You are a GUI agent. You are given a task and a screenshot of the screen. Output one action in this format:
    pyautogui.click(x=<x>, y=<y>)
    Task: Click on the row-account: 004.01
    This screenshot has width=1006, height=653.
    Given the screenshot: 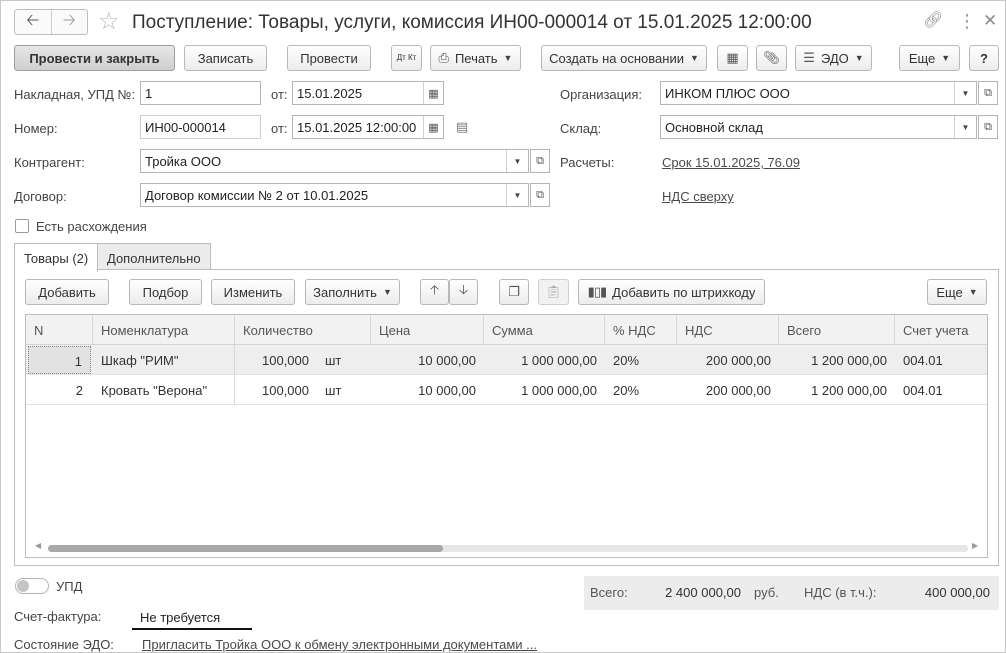 What is the action you would take?
    pyautogui.click(x=923, y=360)
    